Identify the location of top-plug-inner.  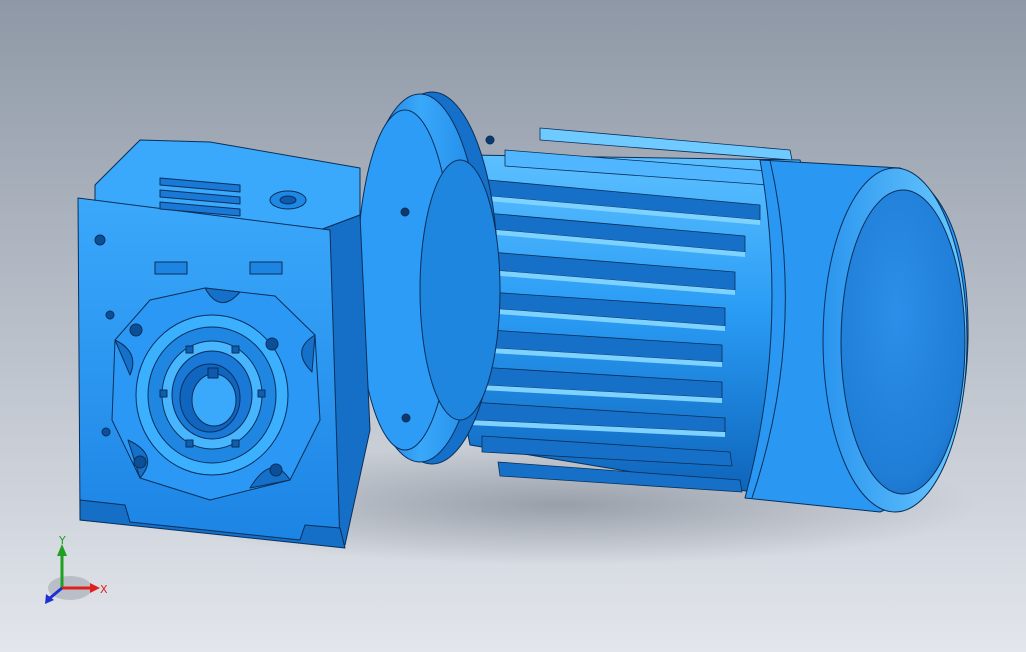
(288, 200).